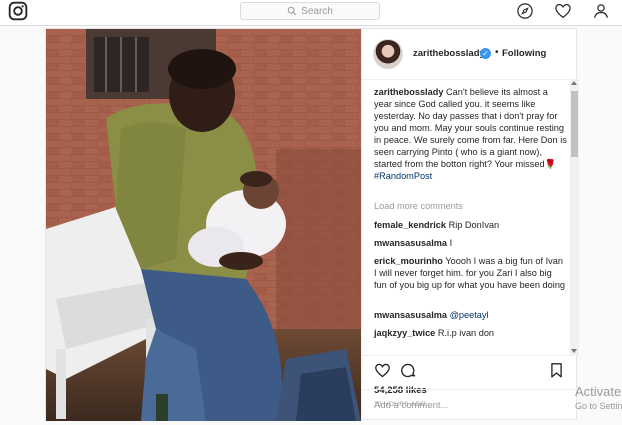 The width and height of the screenshot is (622, 425). Describe the element at coordinates (317, 11) in the screenshot. I see `search-placeholder: Search` at that location.